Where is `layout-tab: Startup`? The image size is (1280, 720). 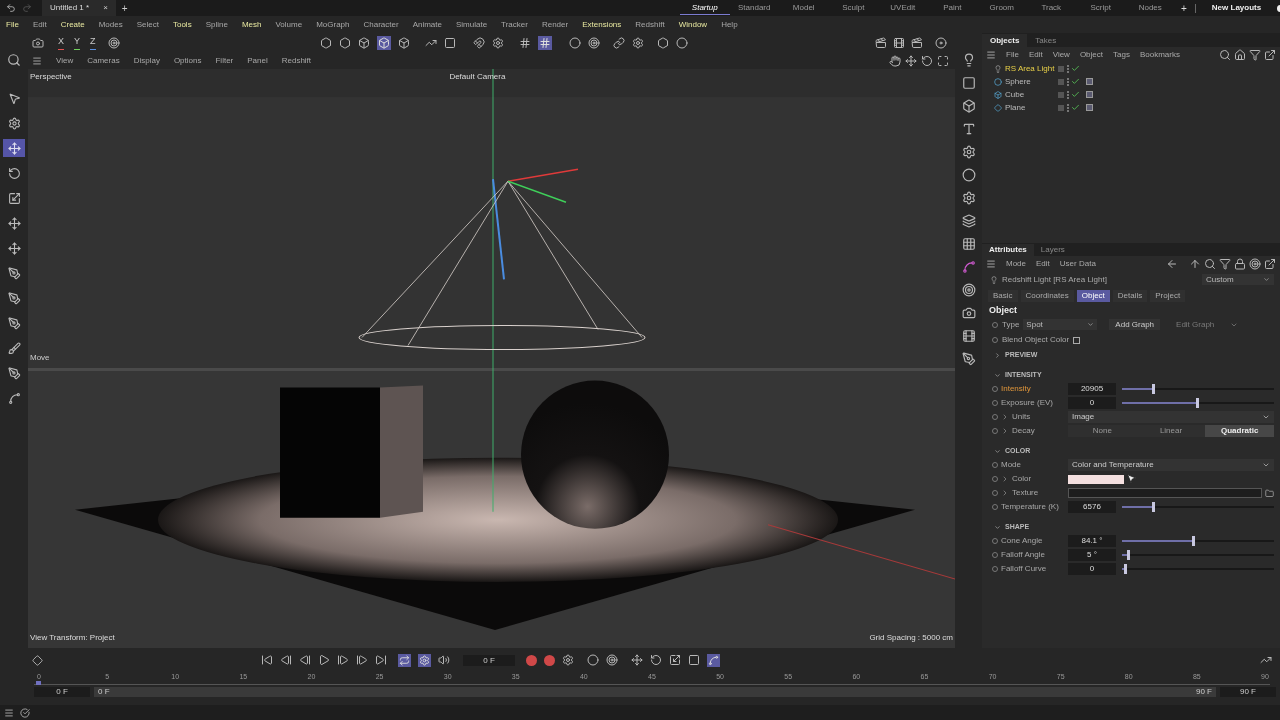
layout-tab: Startup is located at coordinates (705, 8).